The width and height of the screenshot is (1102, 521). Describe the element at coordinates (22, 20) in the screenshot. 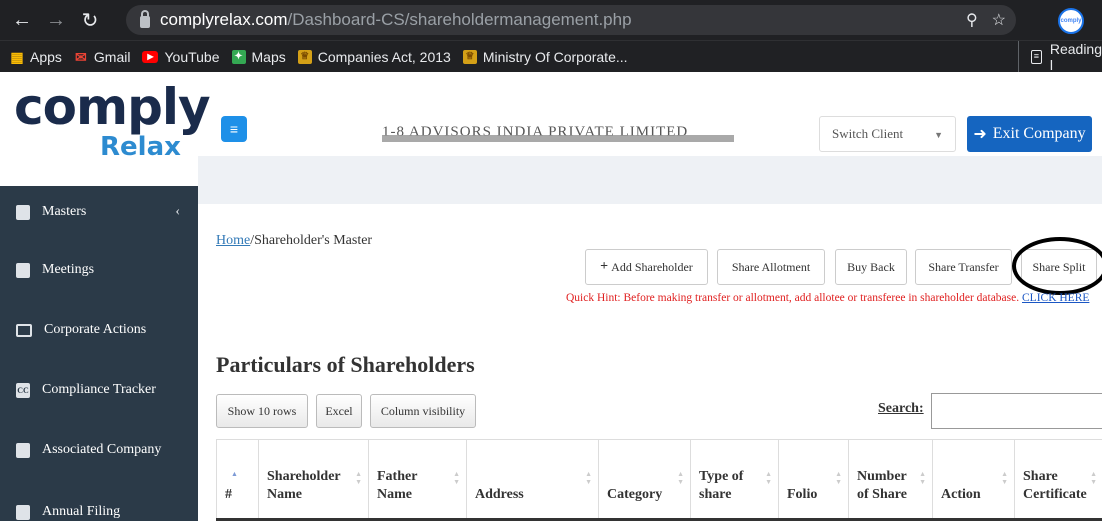

I see `back-arrow-icon: ←` at that location.